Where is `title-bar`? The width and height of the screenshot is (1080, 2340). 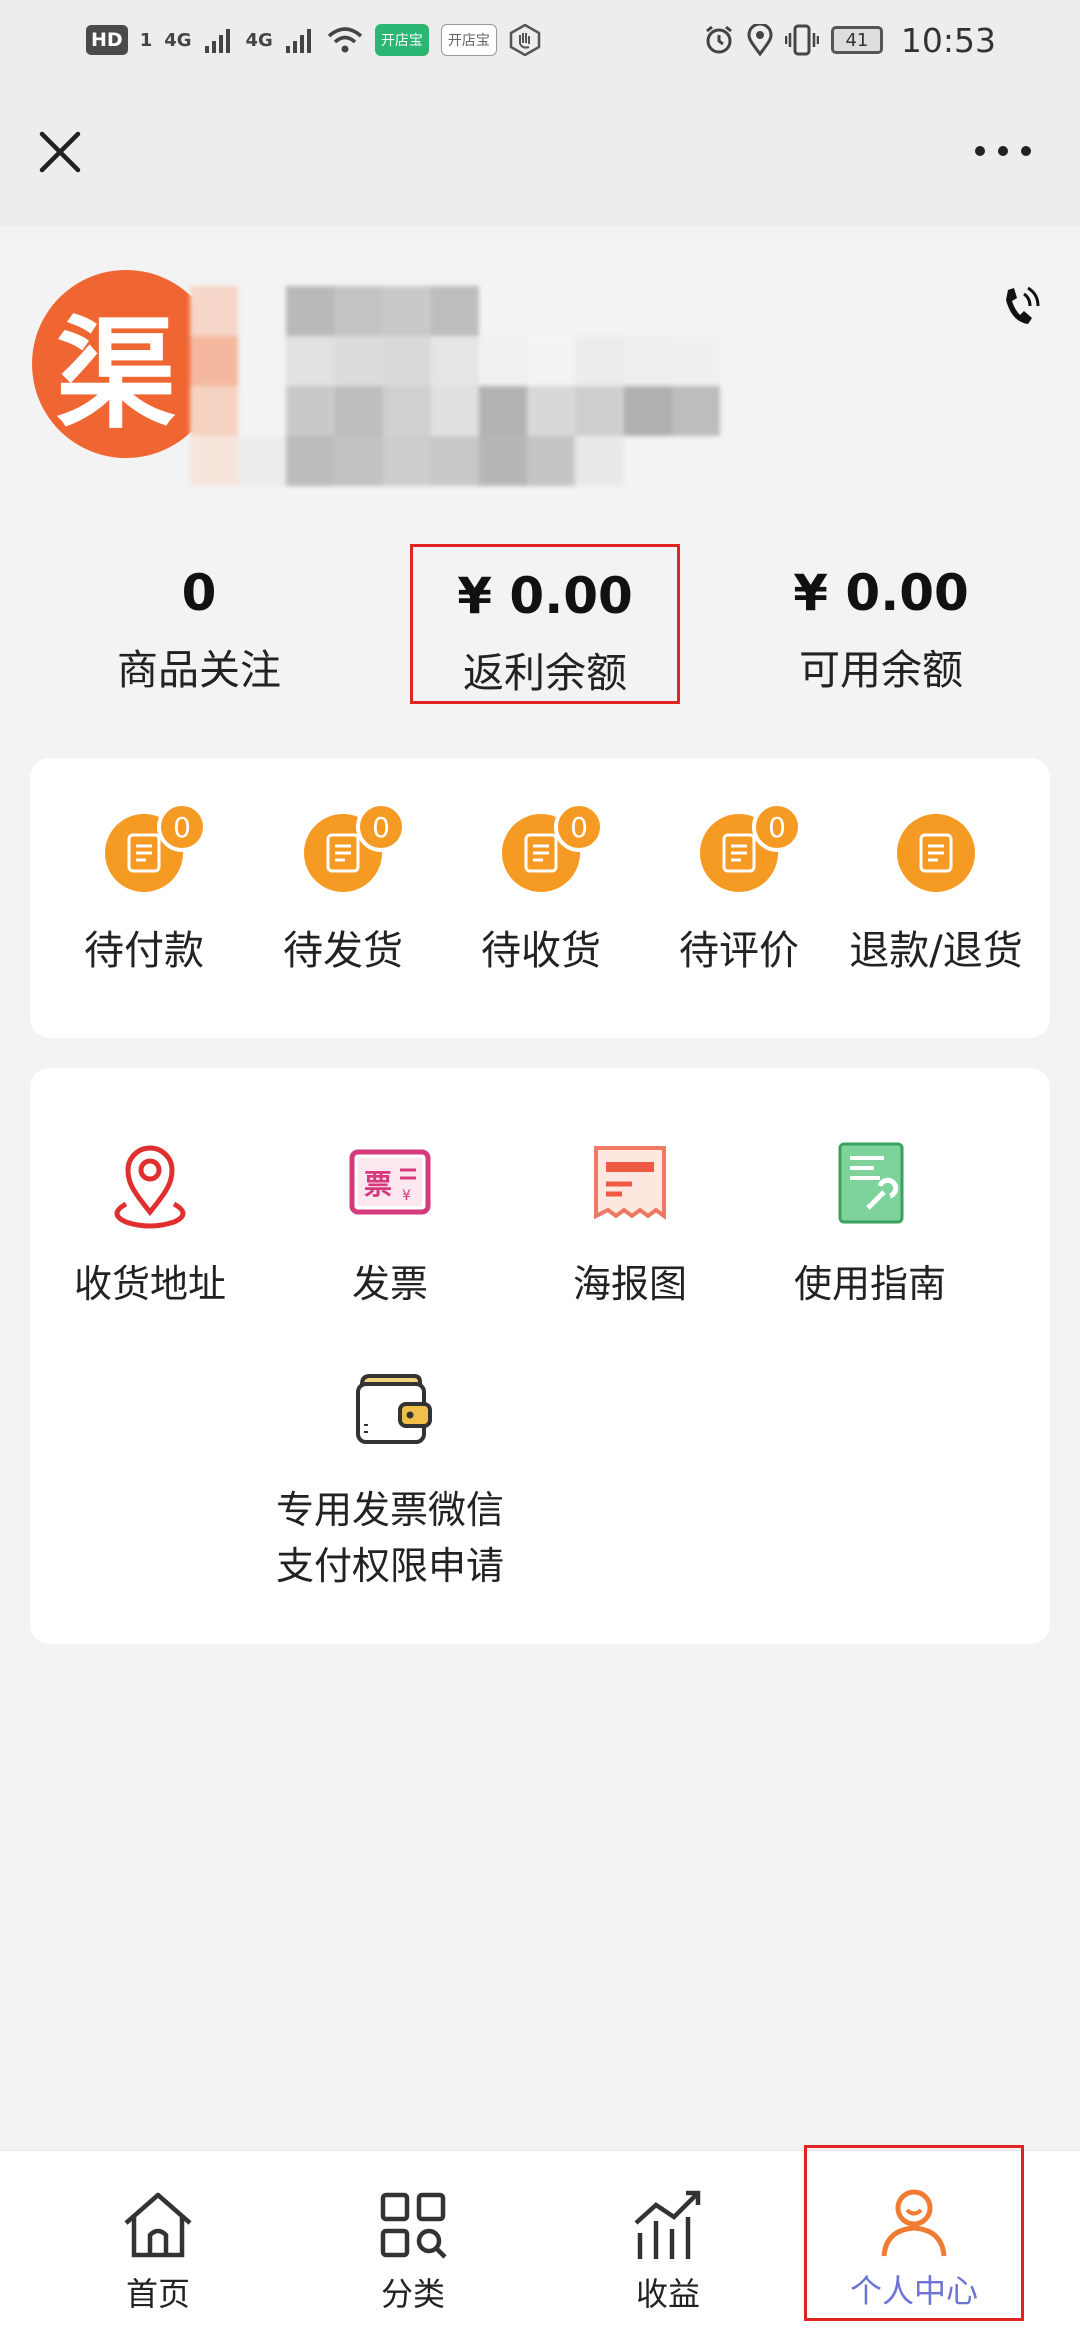
title-bar is located at coordinates (540, 153).